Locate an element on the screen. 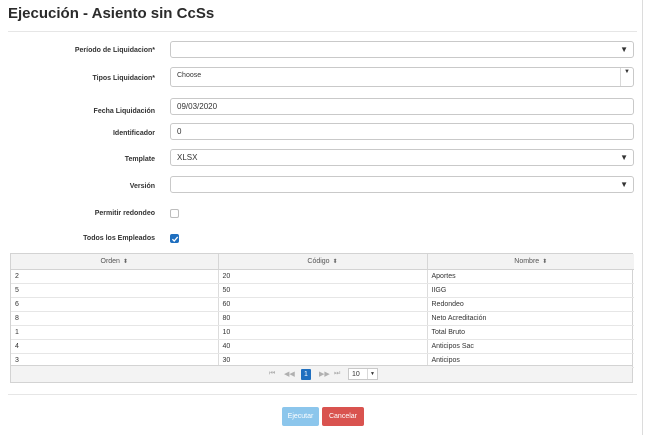 The width and height of the screenshot is (645, 435). cell-nombre: Redondeo is located at coordinates (530, 304).